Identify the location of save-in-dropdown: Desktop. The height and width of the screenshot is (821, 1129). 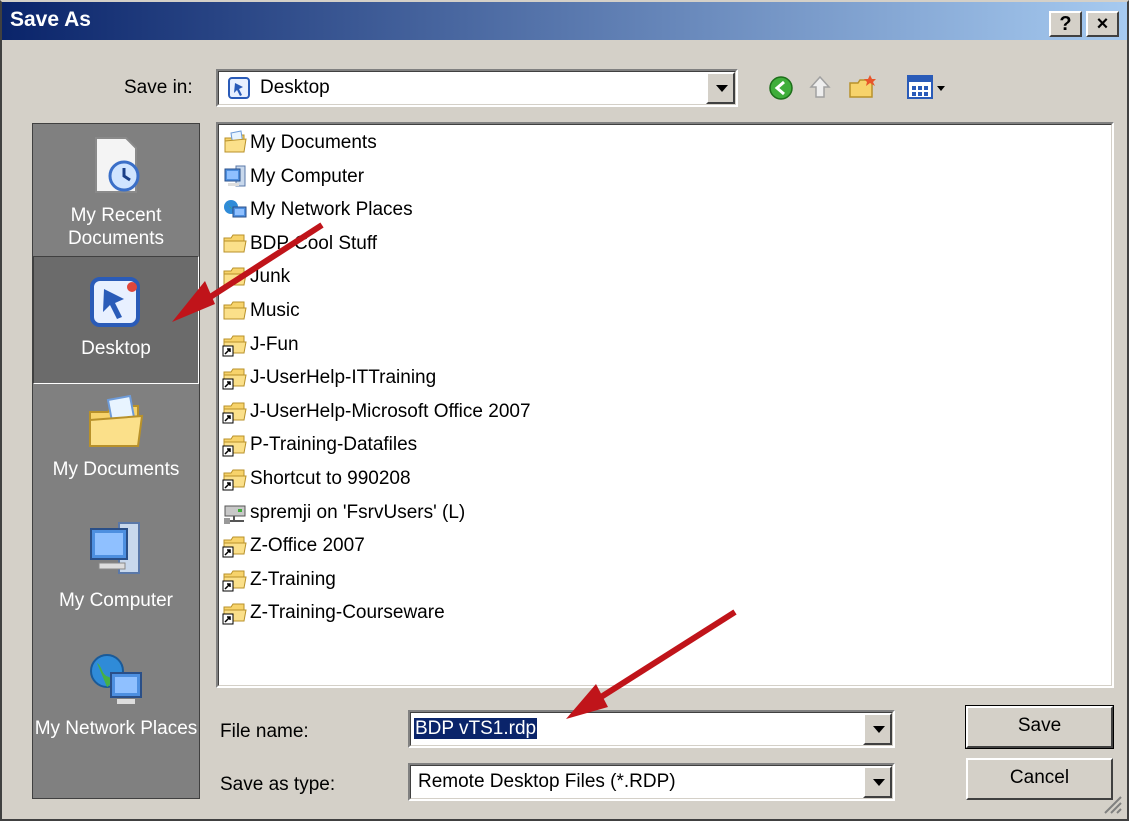
(477, 88).